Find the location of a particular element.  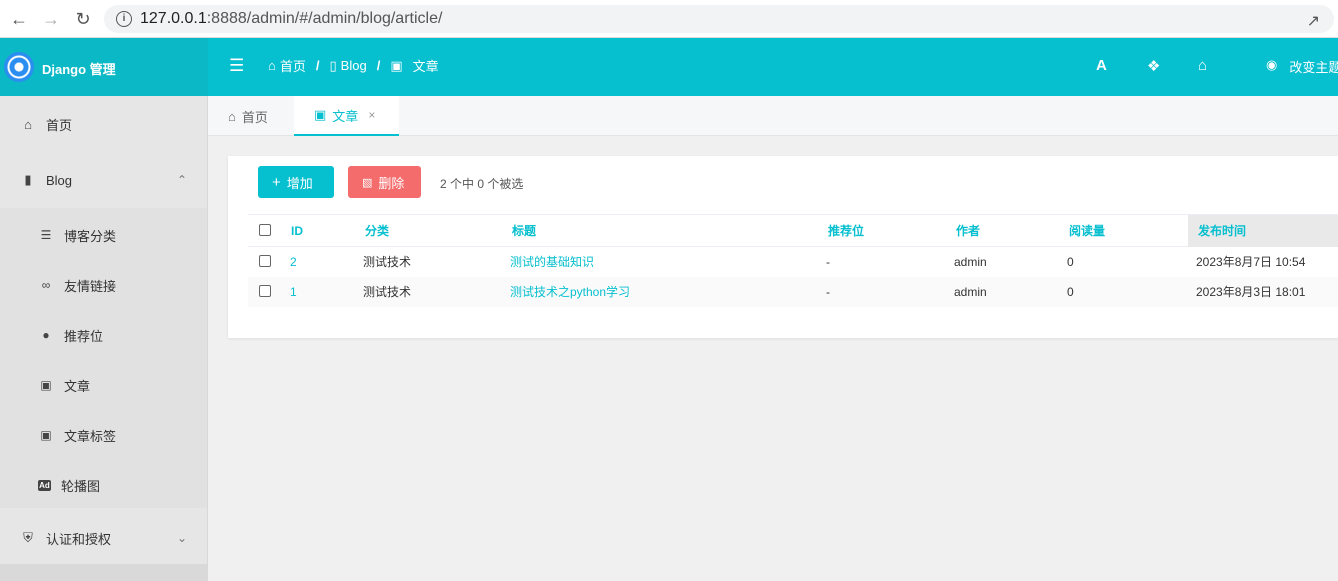

sidebar-item-recommend: ● 推荐位 is located at coordinates (103, 335).